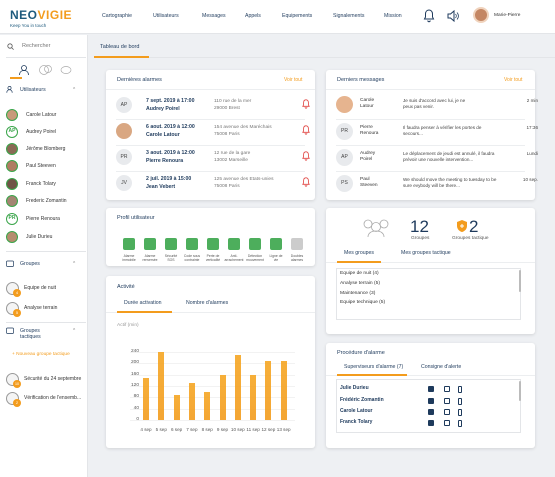 This screenshot has height=477, width=555. I want to click on profile-alarm-item: Doubles alarmes, so click(297, 250).